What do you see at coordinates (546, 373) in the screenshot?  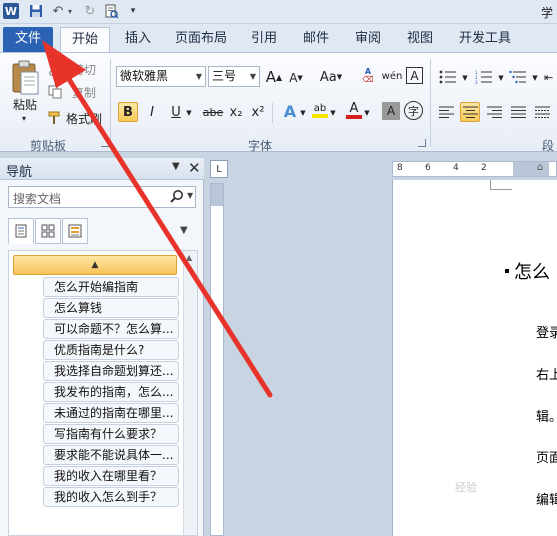 I see `document-line: 右上` at bounding box center [546, 373].